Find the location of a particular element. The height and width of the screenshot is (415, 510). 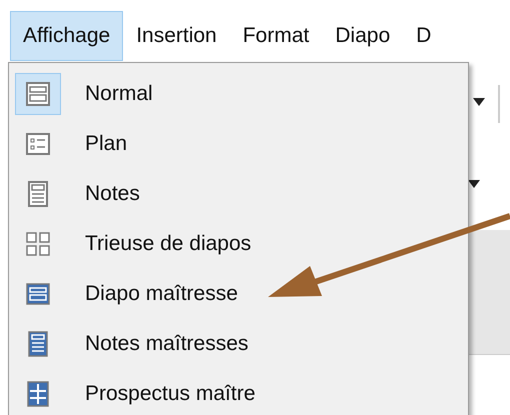

menu-item: Notes is located at coordinates (238, 194).